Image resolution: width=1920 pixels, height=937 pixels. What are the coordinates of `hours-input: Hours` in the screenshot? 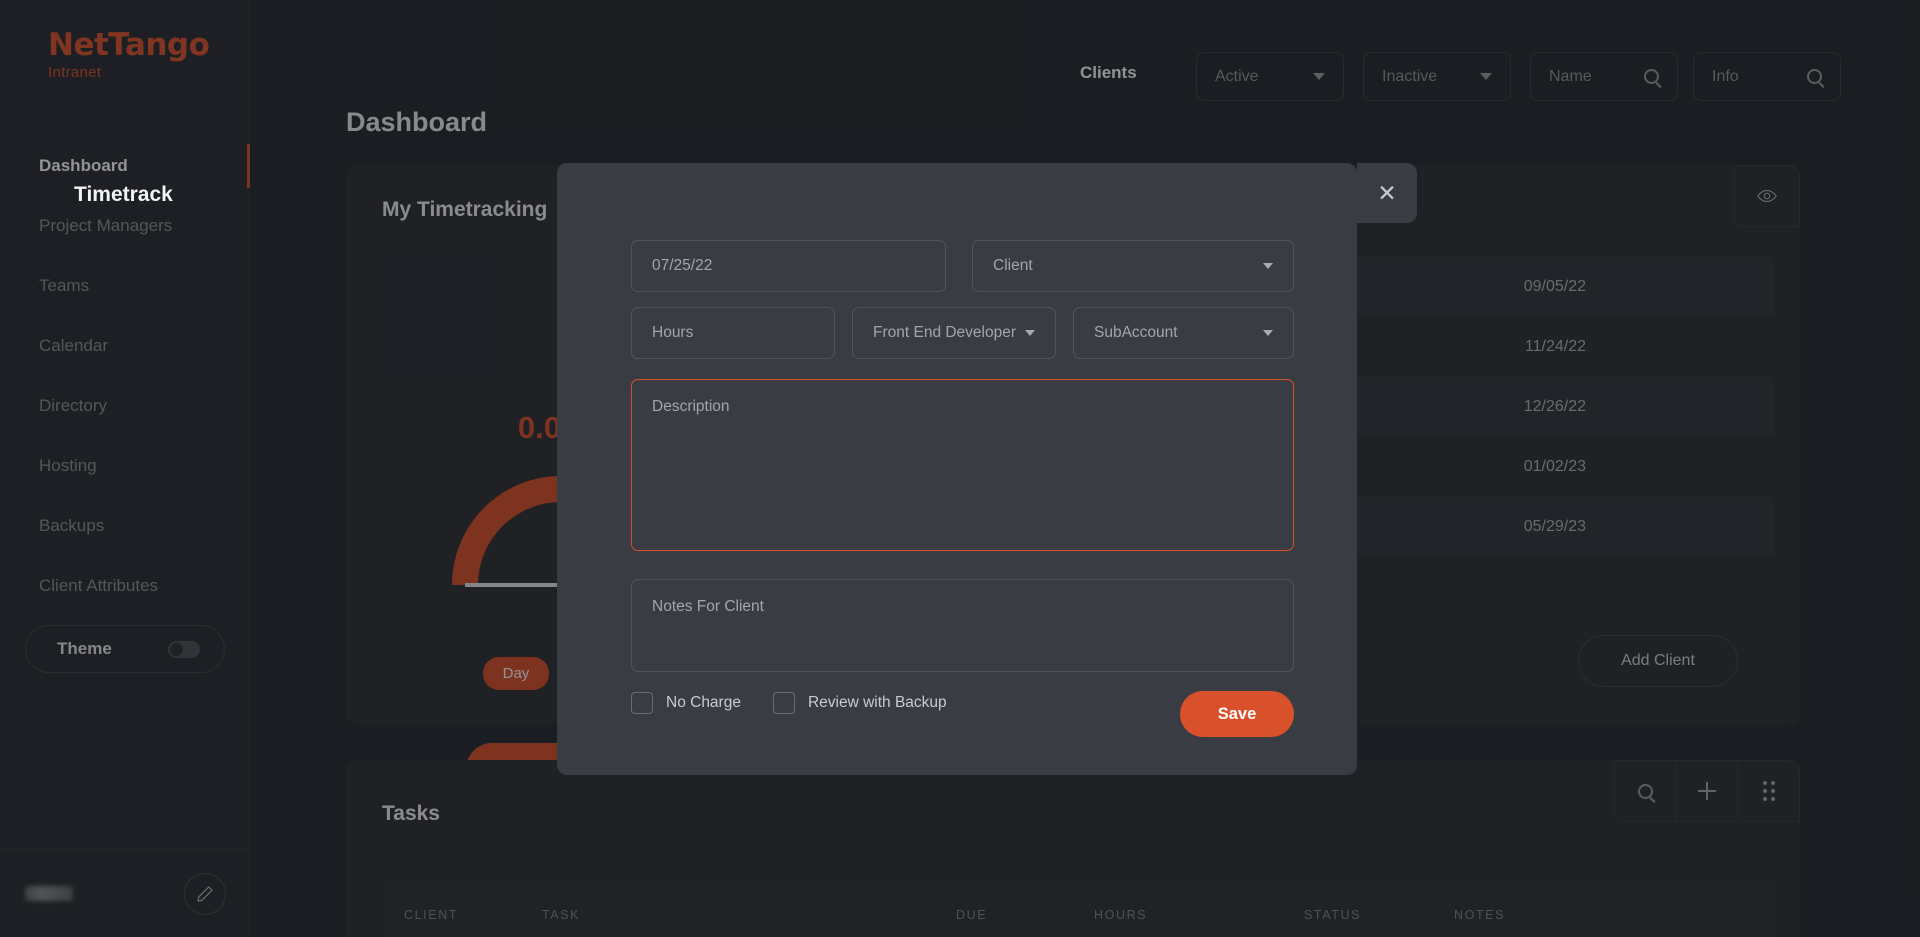 It's located at (733, 333).